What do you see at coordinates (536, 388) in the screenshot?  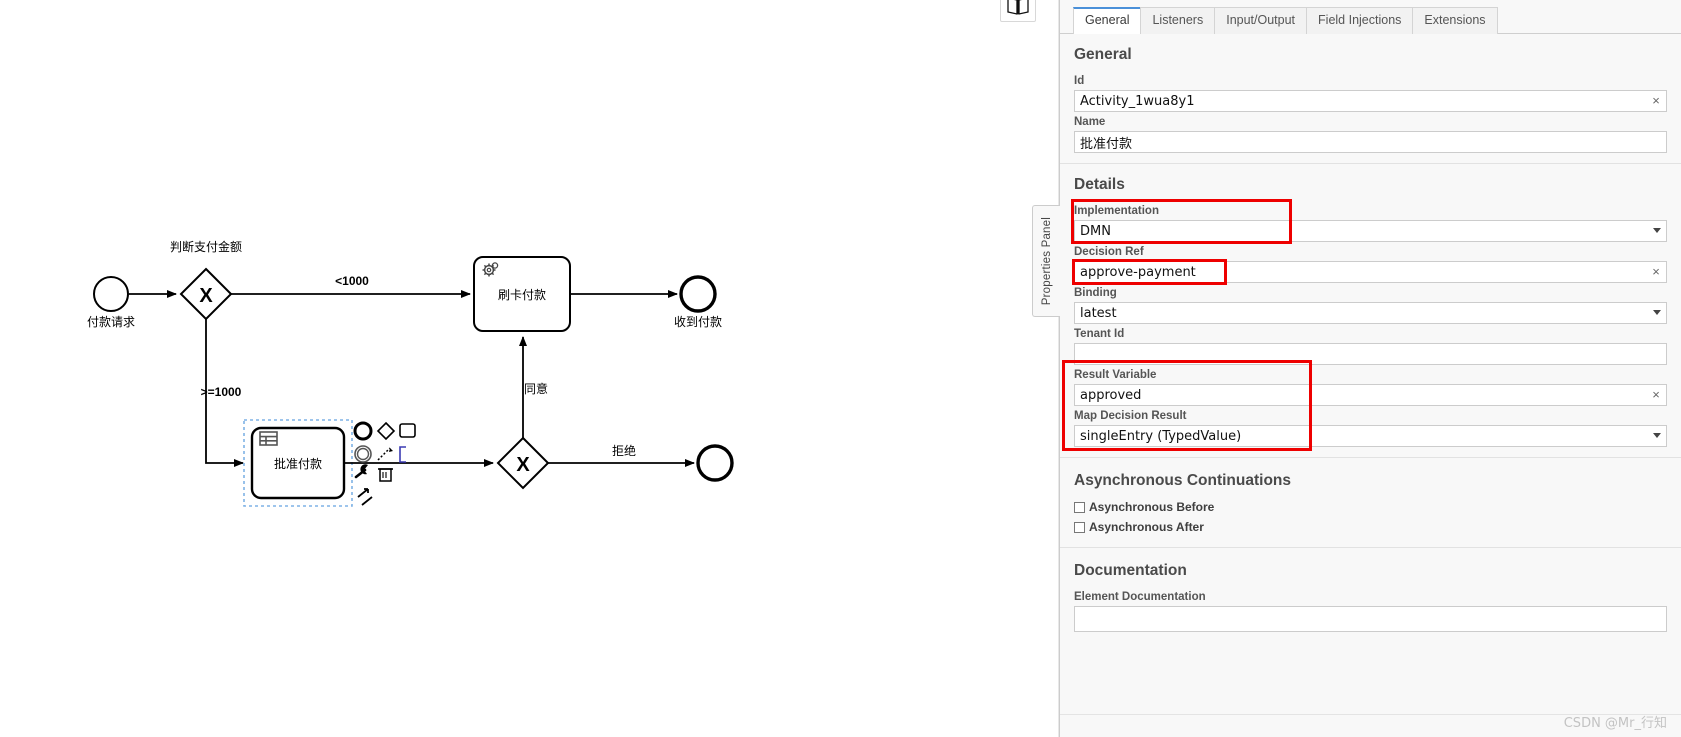 I see `sequence-flow-agree-label: 同意` at bounding box center [536, 388].